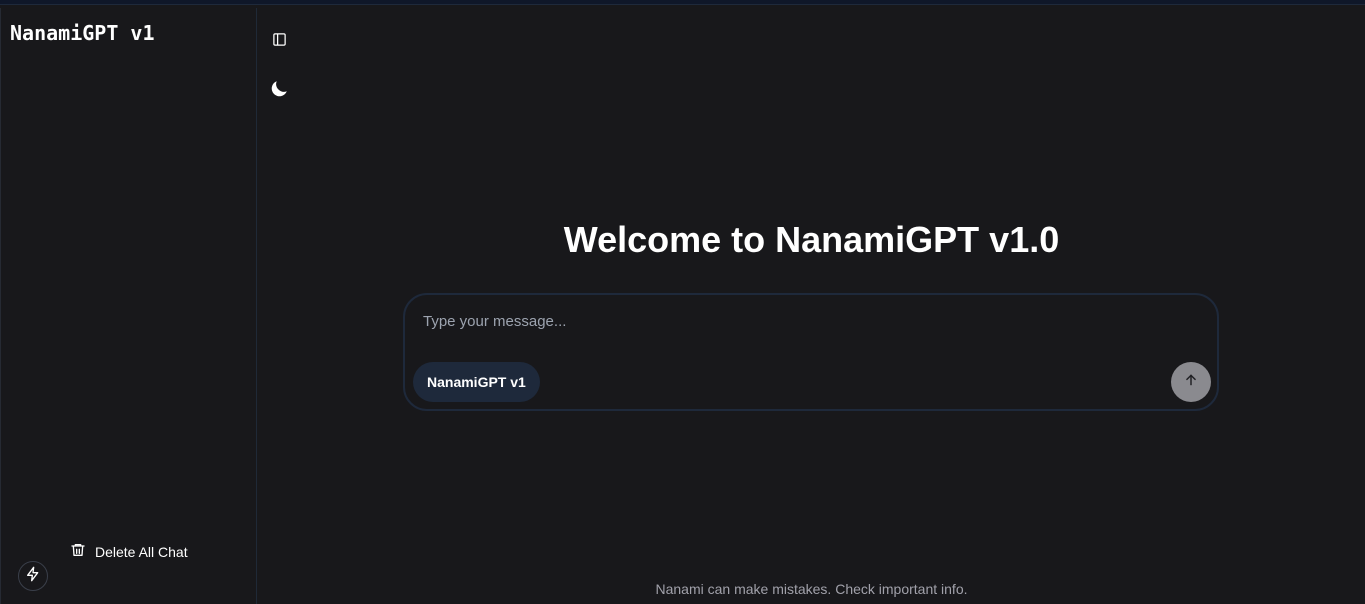  I want to click on theme-toggle-button, so click(279, 89).